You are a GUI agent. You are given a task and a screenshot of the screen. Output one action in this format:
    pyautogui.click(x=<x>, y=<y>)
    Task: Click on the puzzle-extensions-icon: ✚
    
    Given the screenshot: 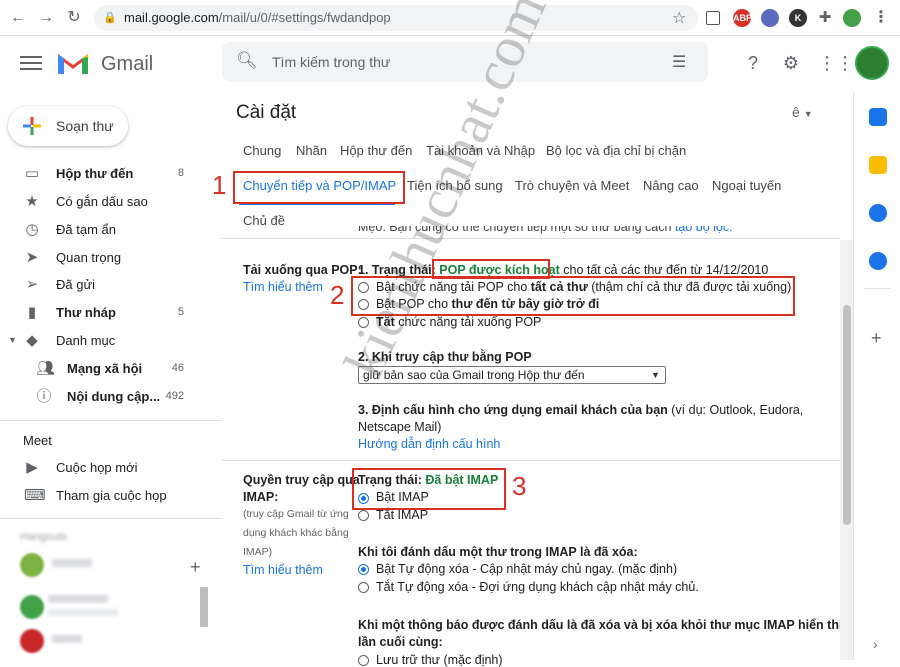 What is the action you would take?
    pyautogui.click(x=825, y=18)
    